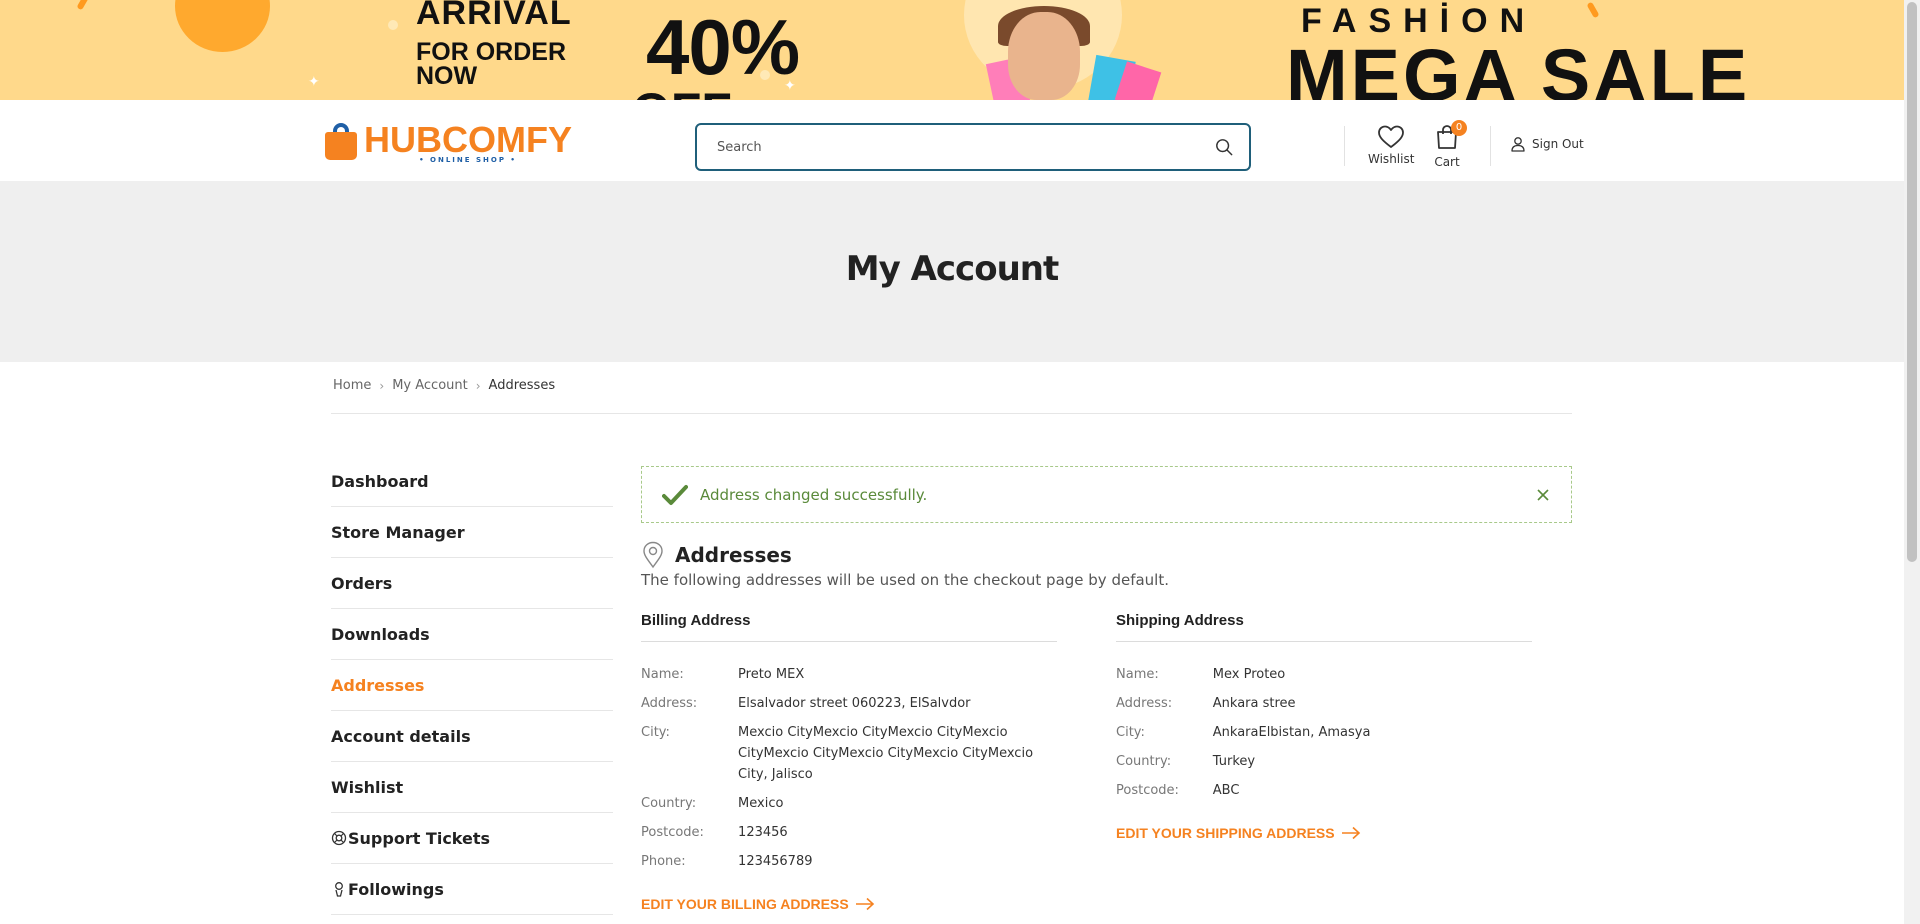 Image resolution: width=1920 pixels, height=924 pixels. Describe the element at coordinates (396, 889) in the screenshot. I see `sidebar-item-label: Followings` at that location.